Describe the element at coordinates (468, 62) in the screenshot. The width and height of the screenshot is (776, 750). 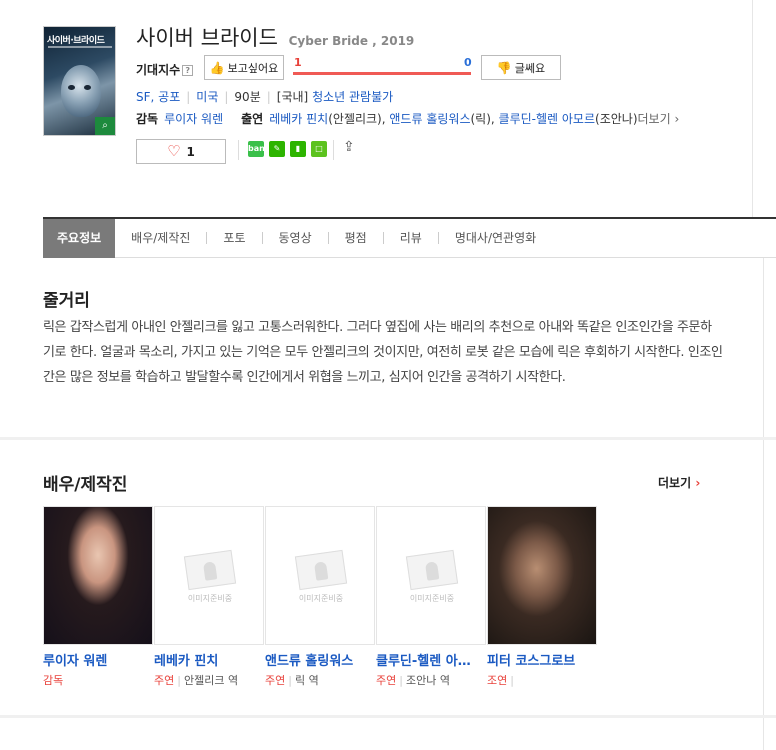
I see `nope-count: 0` at that location.